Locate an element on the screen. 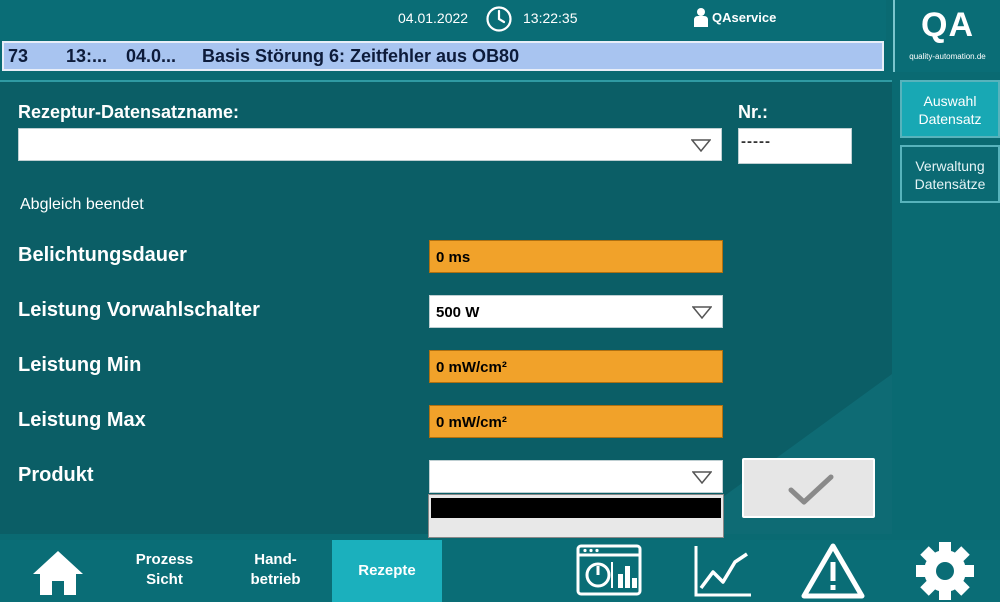 The image size is (1000, 602). confirm-button is located at coordinates (808, 488).